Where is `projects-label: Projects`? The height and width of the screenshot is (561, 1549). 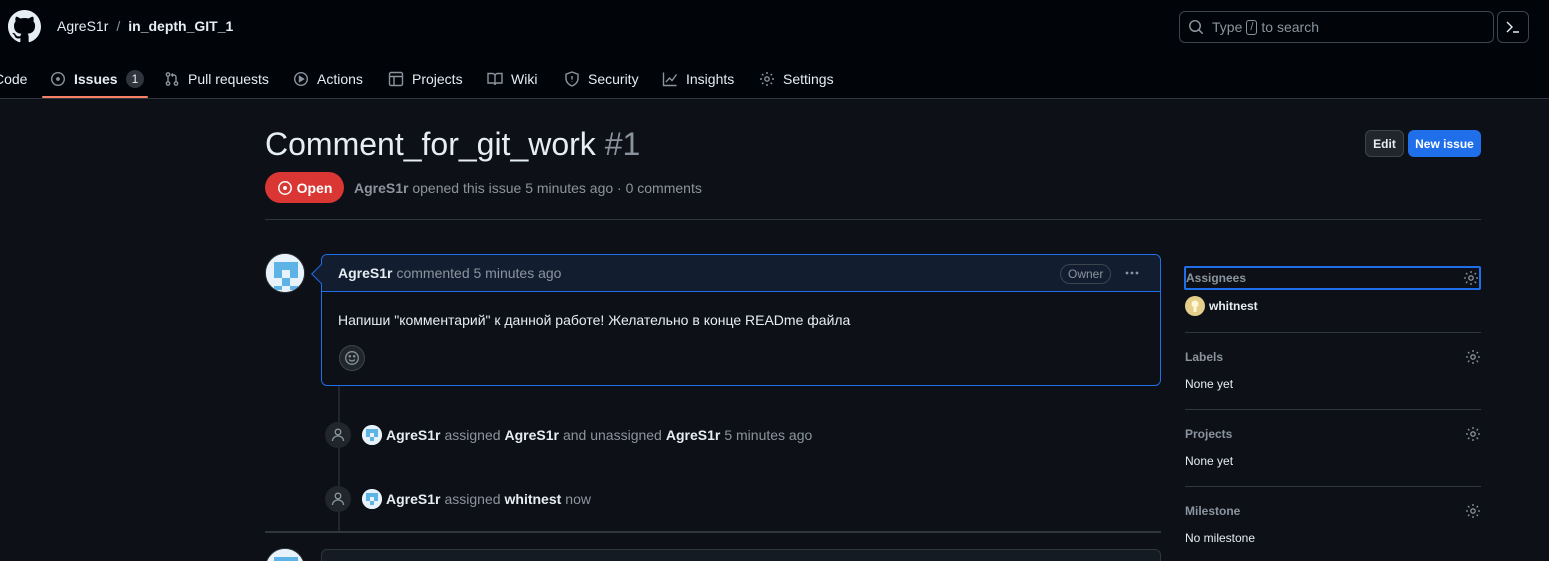 projects-label: Projects is located at coordinates (1209, 434).